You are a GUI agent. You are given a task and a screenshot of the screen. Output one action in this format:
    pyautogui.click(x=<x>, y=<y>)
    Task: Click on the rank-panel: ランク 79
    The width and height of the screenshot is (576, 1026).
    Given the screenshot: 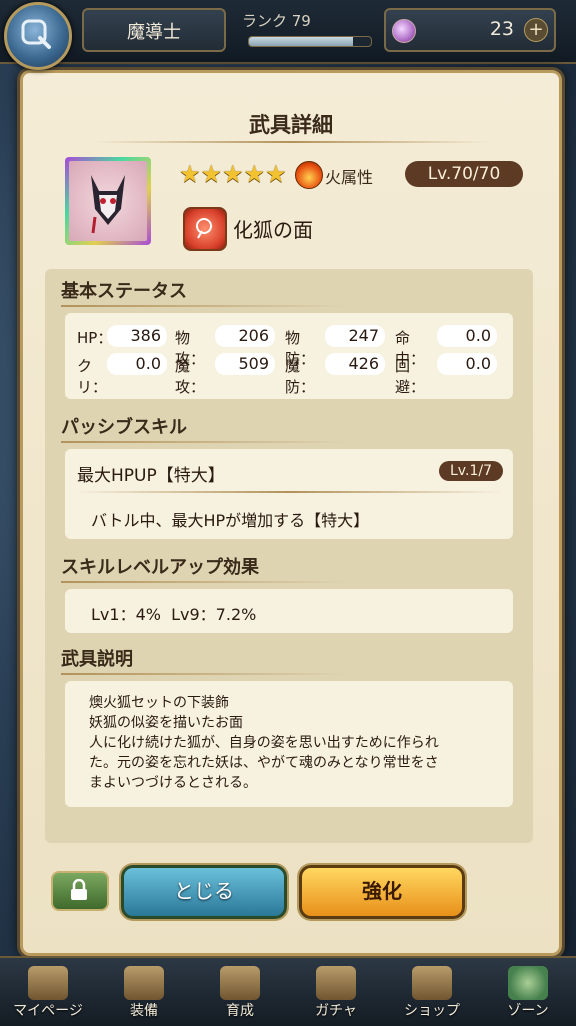 What is the action you would take?
    pyautogui.click(x=302, y=28)
    